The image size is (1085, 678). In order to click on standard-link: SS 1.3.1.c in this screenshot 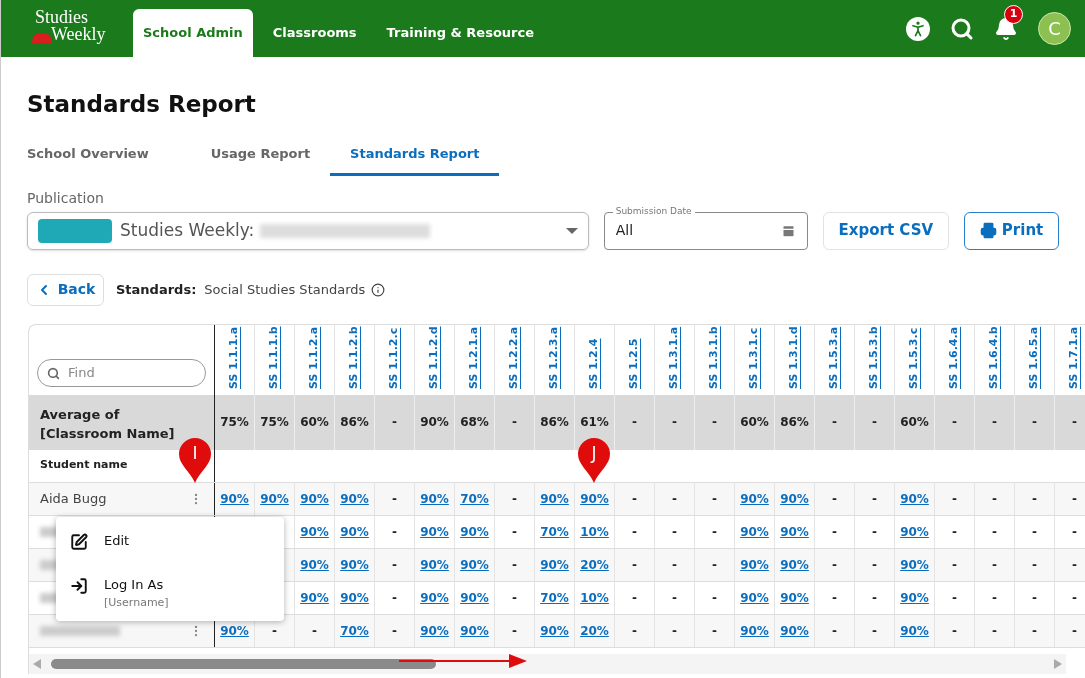, I will do `click(754, 358)`.